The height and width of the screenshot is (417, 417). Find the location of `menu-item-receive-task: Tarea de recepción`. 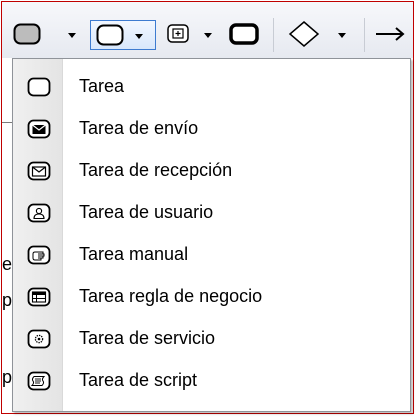

menu-item-receive-task: Tarea de recepción is located at coordinates (211, 171).